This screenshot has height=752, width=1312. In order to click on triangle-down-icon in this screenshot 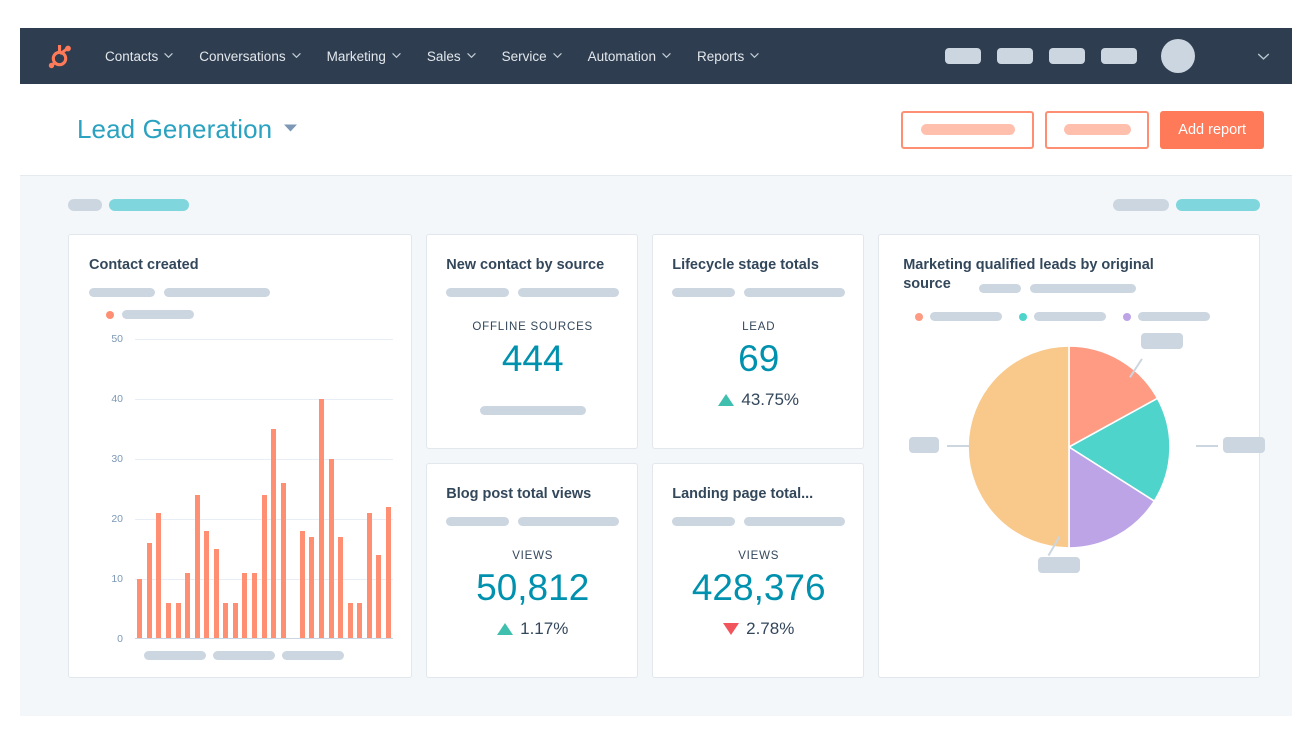, I will do `click(731, 628)`.